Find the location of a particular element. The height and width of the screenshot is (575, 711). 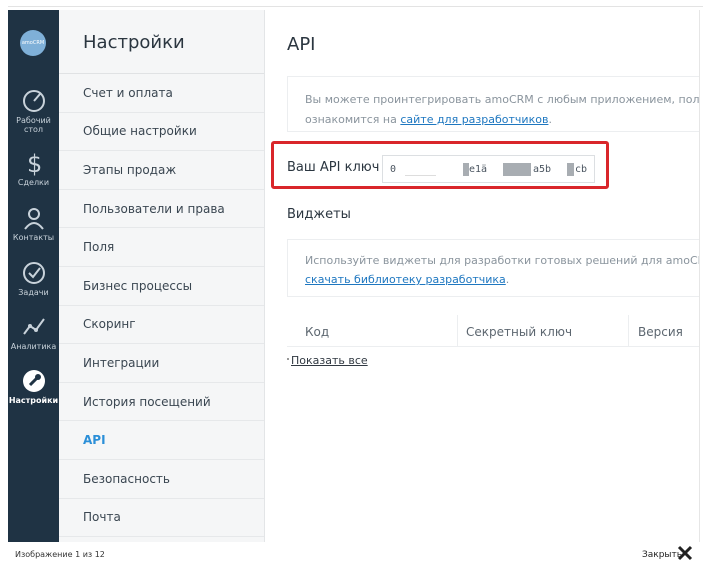

rail-label: Задачи is located at coordinates (33, 292).